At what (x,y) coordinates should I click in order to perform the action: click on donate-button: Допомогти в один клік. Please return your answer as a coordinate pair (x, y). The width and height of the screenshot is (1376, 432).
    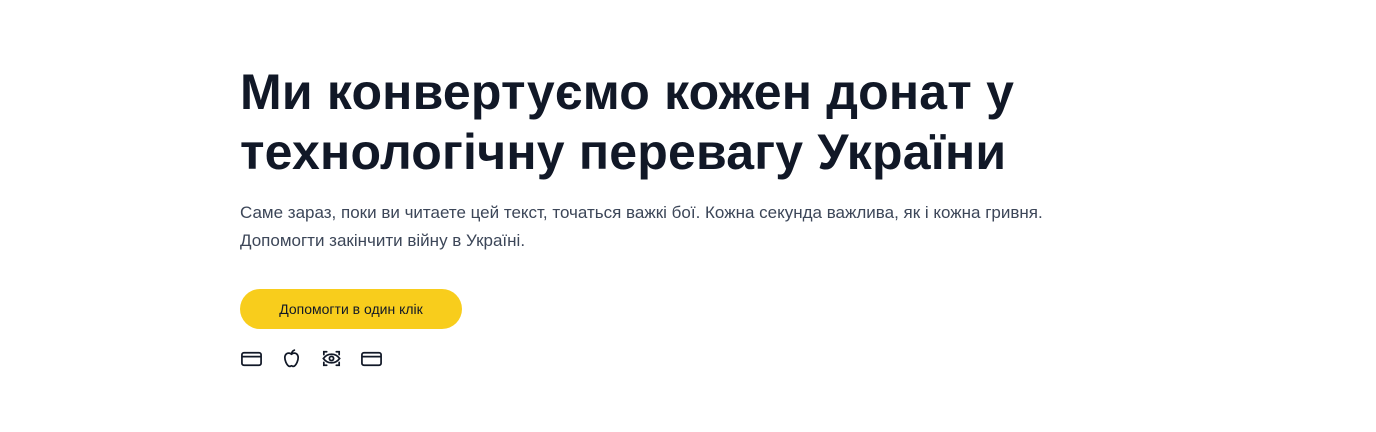
    Looking at the image, I should click on (351, 309).